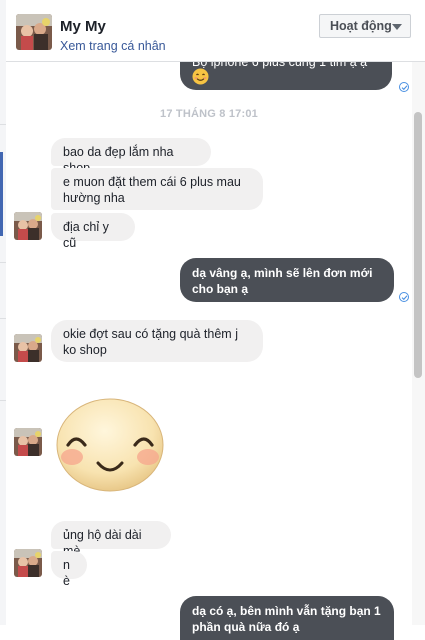 Image resolution: width=425 pixels, height=640 pixels. I want to click on message-text: dạ vâng ạ, mình sẽ lên đơn mới cho bạn ạ, so click(282, 281).